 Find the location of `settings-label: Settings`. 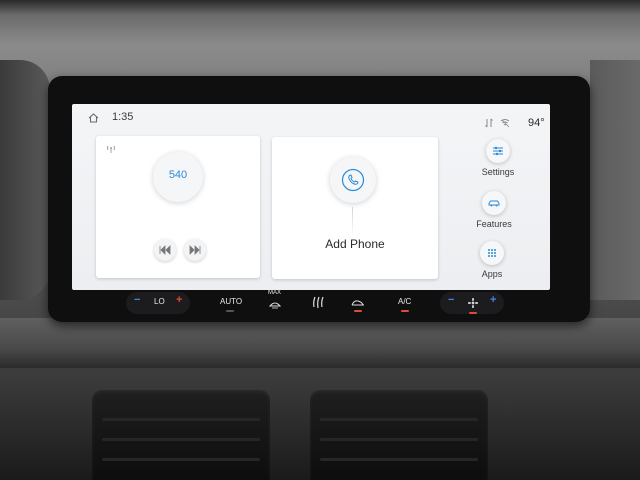

settings-label: Settings is located at coordinates (498, 172).